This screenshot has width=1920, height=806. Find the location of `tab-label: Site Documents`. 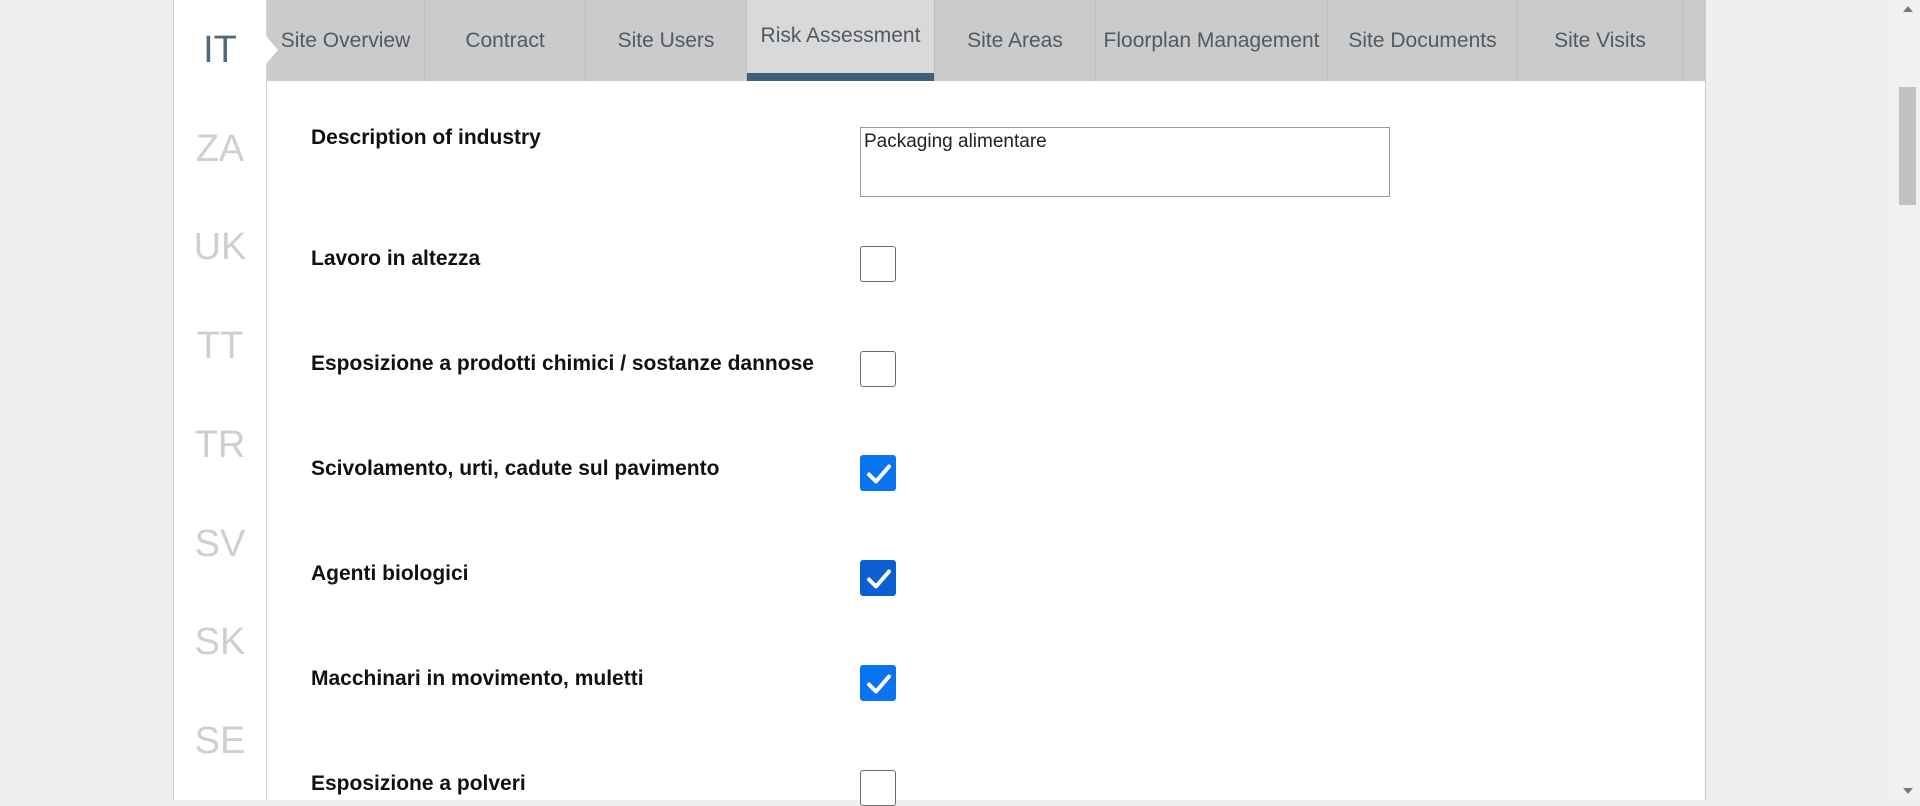

tab-label: Site Documents is located at coordinates (1422, 40).